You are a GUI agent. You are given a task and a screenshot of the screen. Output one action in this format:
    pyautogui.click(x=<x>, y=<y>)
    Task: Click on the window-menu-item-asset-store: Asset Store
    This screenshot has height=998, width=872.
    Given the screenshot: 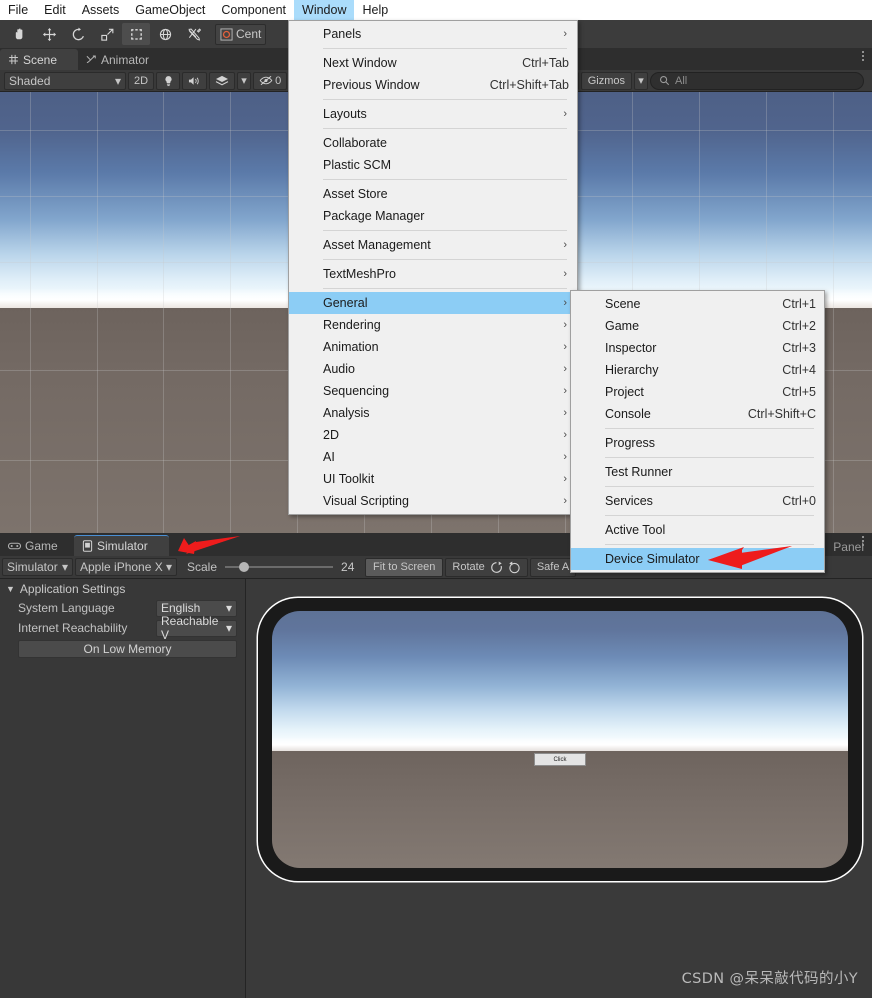 What is the action you would take?
    pyautogui.click(x=433, y=194)
    